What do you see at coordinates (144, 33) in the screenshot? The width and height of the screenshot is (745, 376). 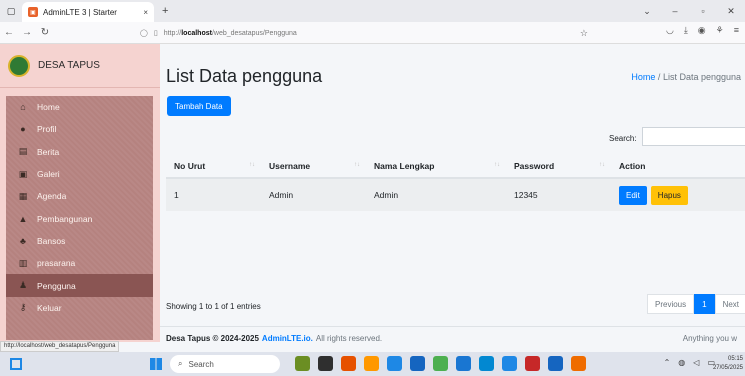 I see `shield-icon: ◯` at bounding box center [144, 33].